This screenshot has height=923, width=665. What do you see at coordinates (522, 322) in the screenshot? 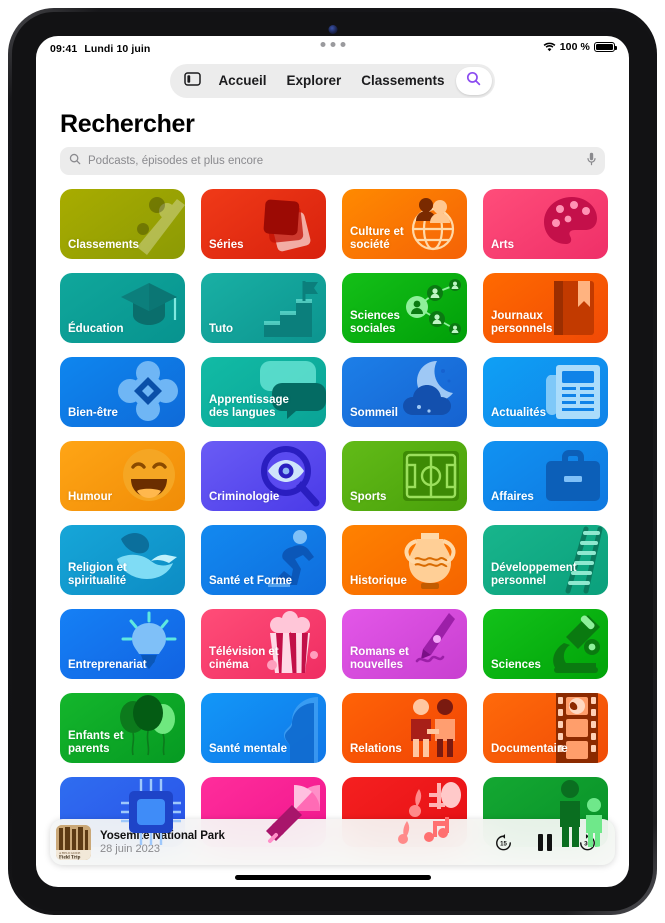
I see `category-label: Journaux personnels` at bounding box center [522, 322].